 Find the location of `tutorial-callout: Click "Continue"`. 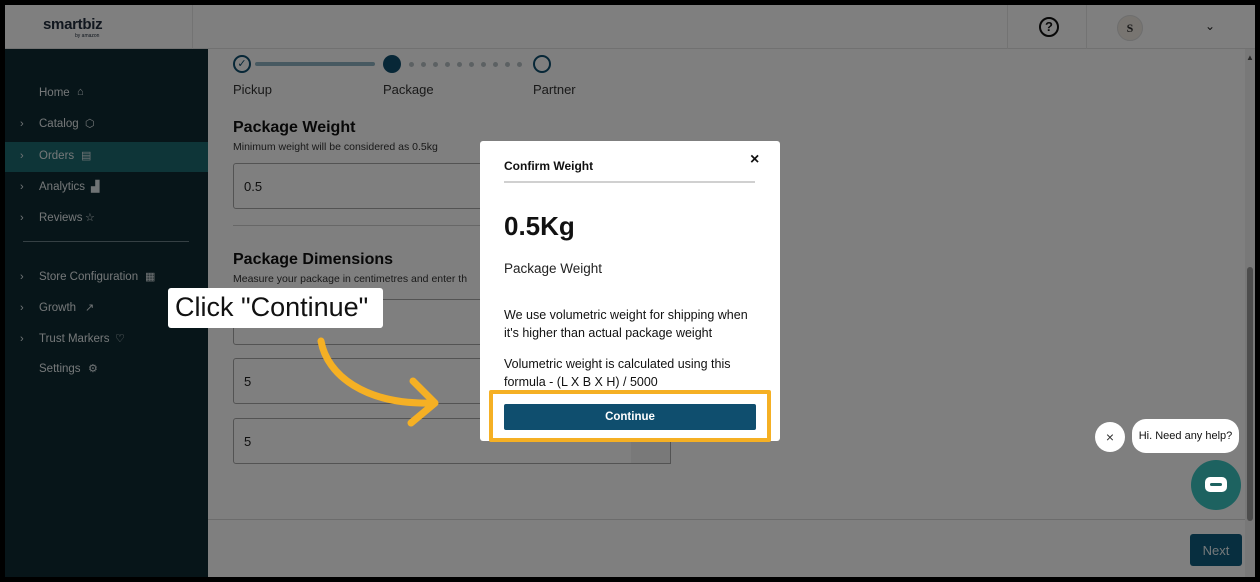

tutorial-callout: Click "Continue" is located at coordinates (275, 308).